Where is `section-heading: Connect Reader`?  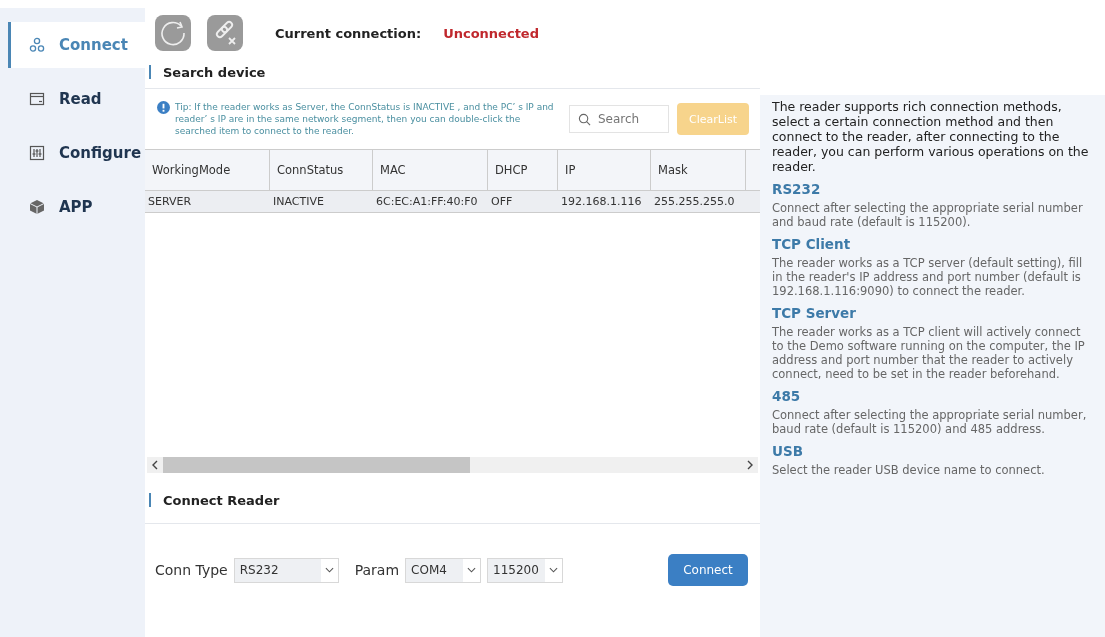 section-heading: Connect Reader is located at coordinates (221, 500).